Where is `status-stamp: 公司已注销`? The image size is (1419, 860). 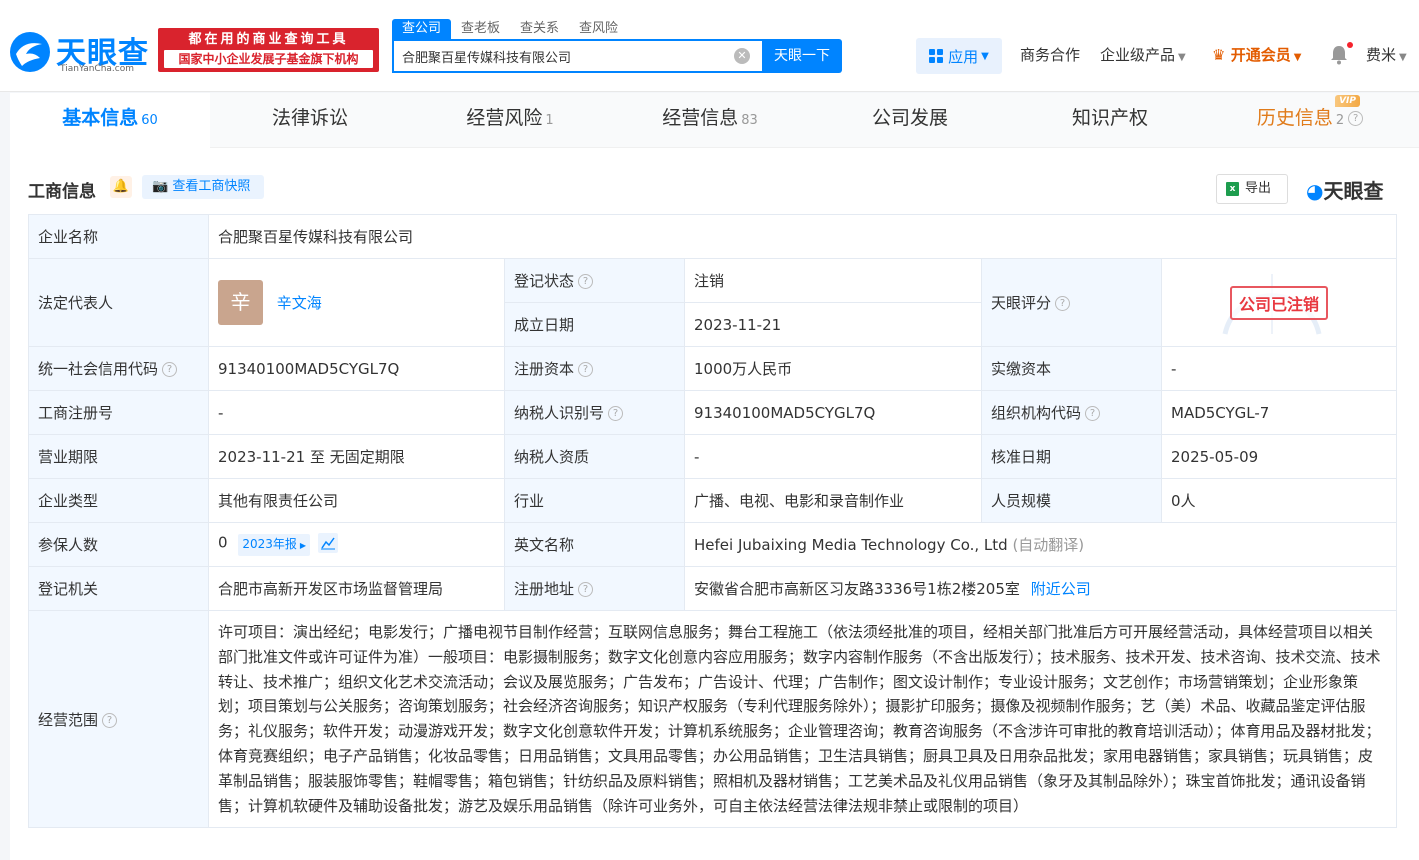 status-stamp: 公司已注销 is located at coordinates (1279, 302).